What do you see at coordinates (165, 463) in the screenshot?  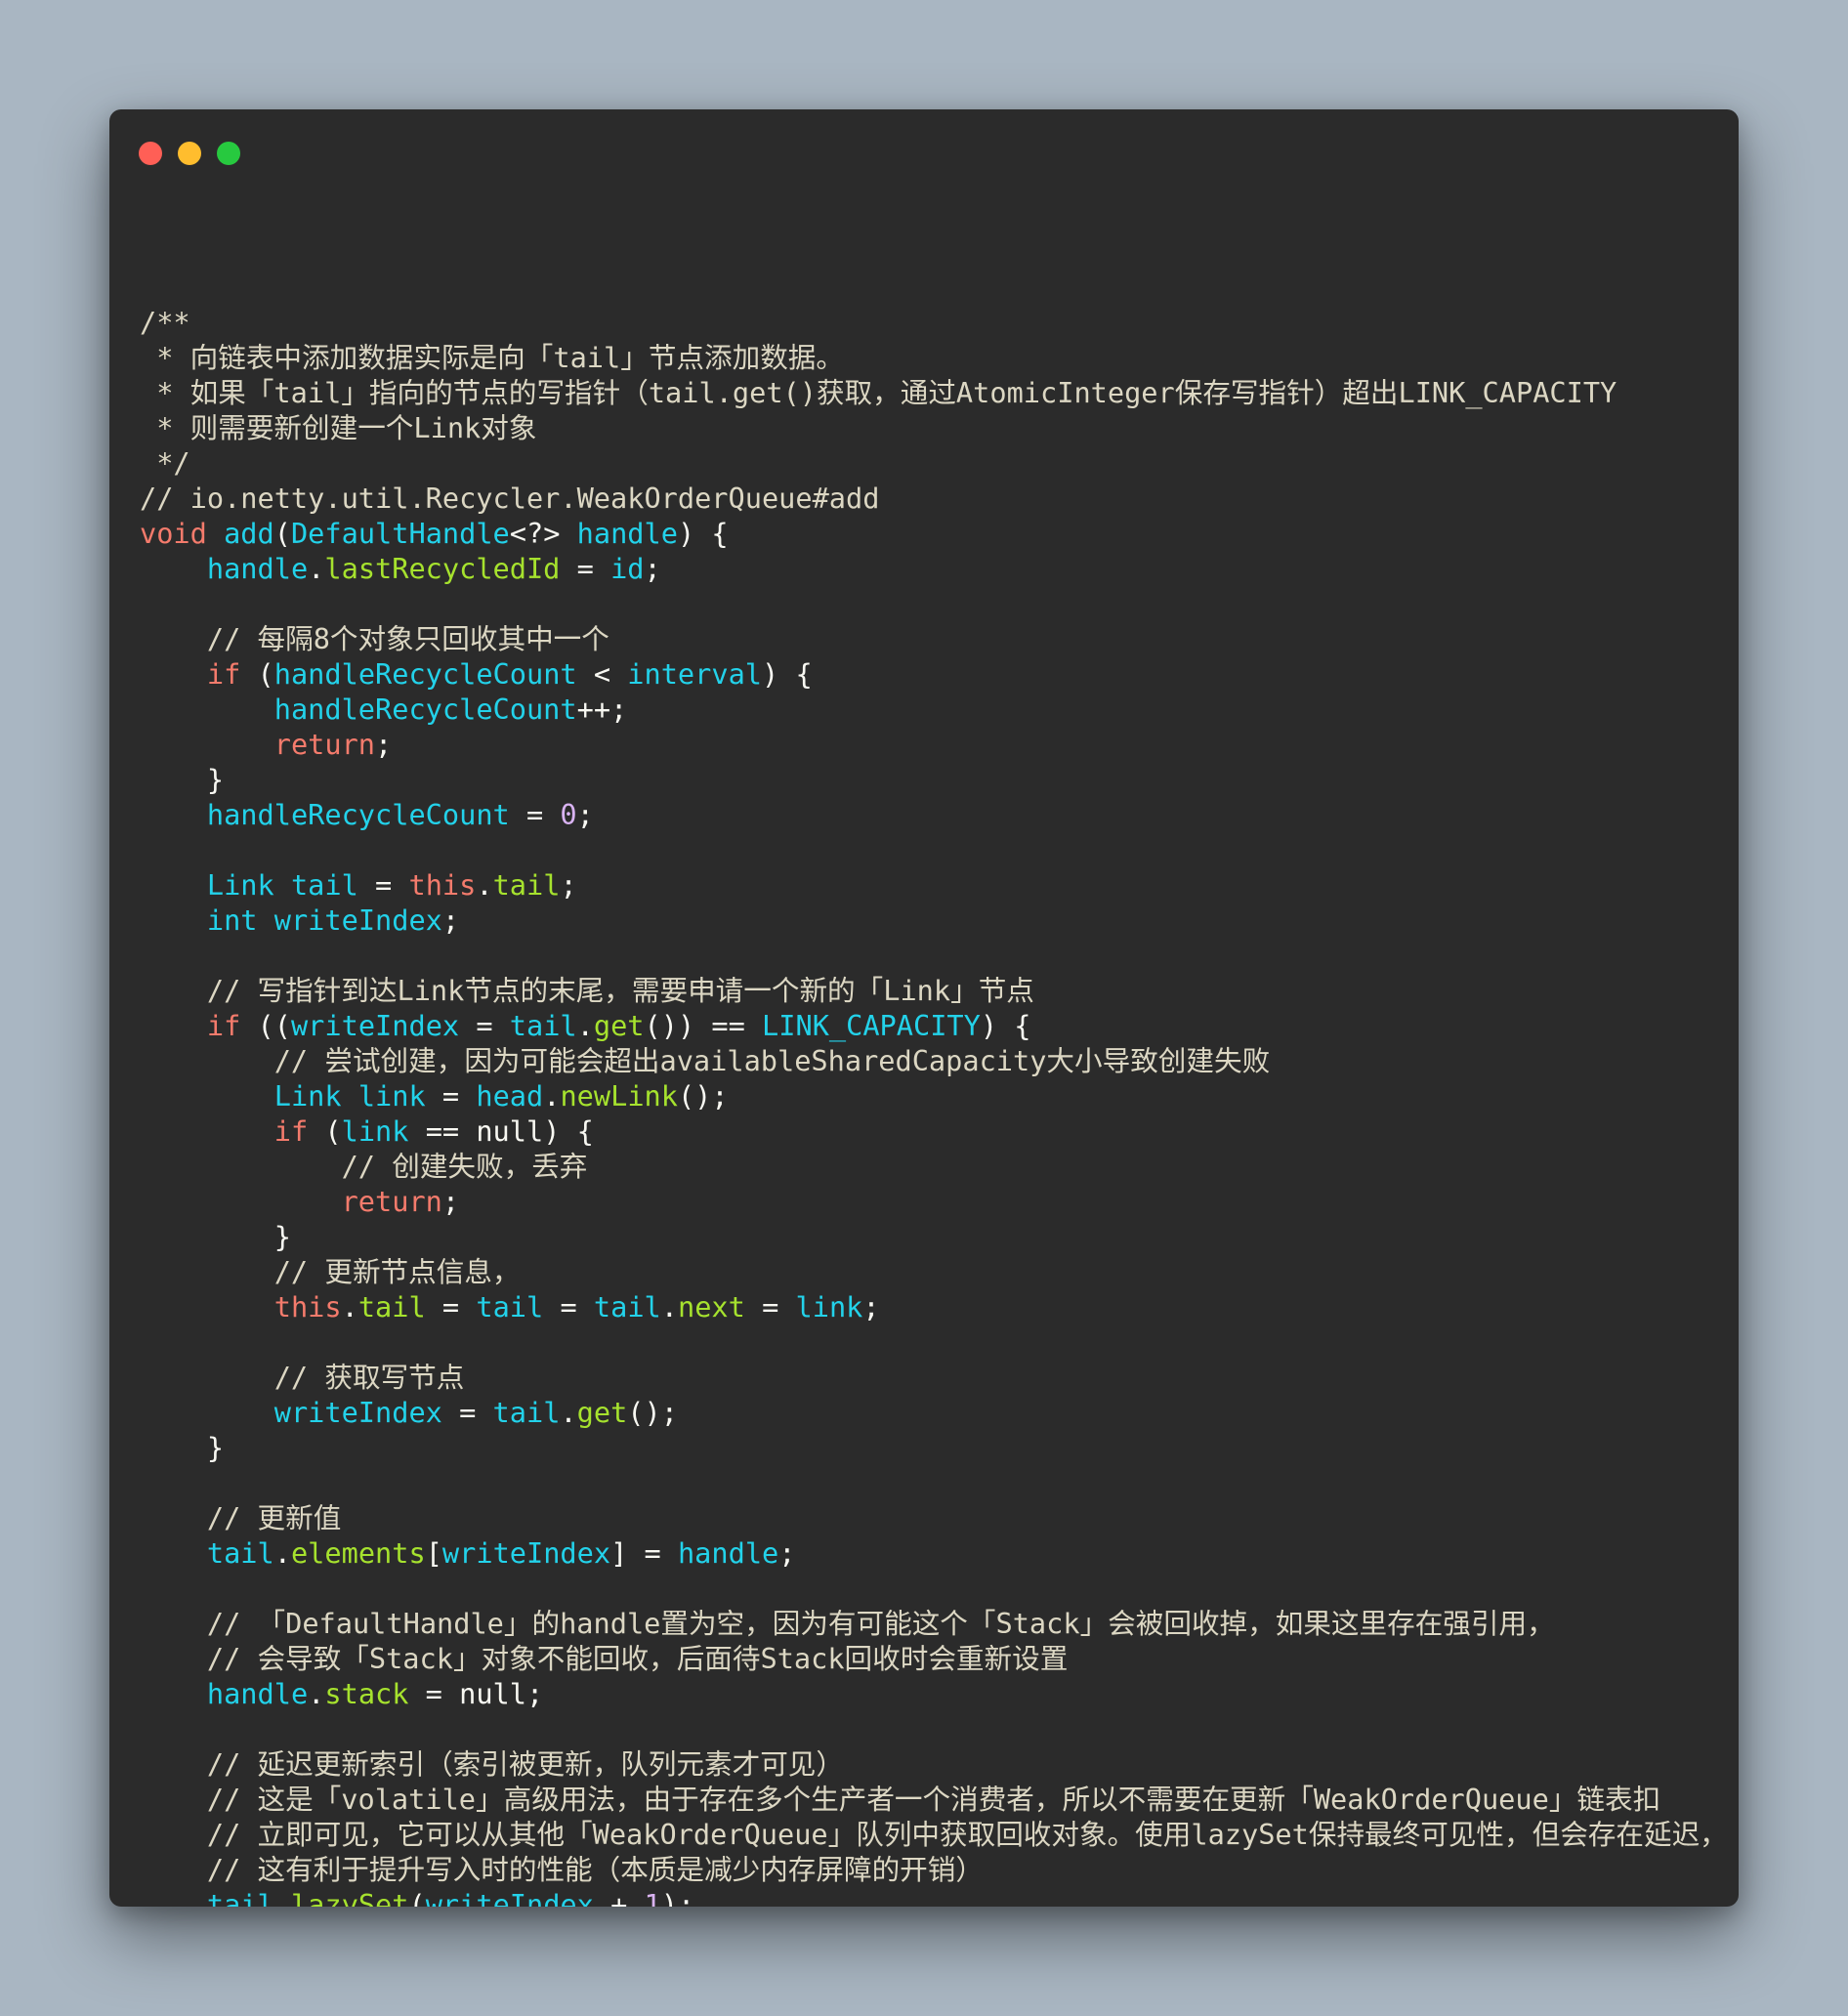 I see `code-token: */` at bounding box center [165, 463].